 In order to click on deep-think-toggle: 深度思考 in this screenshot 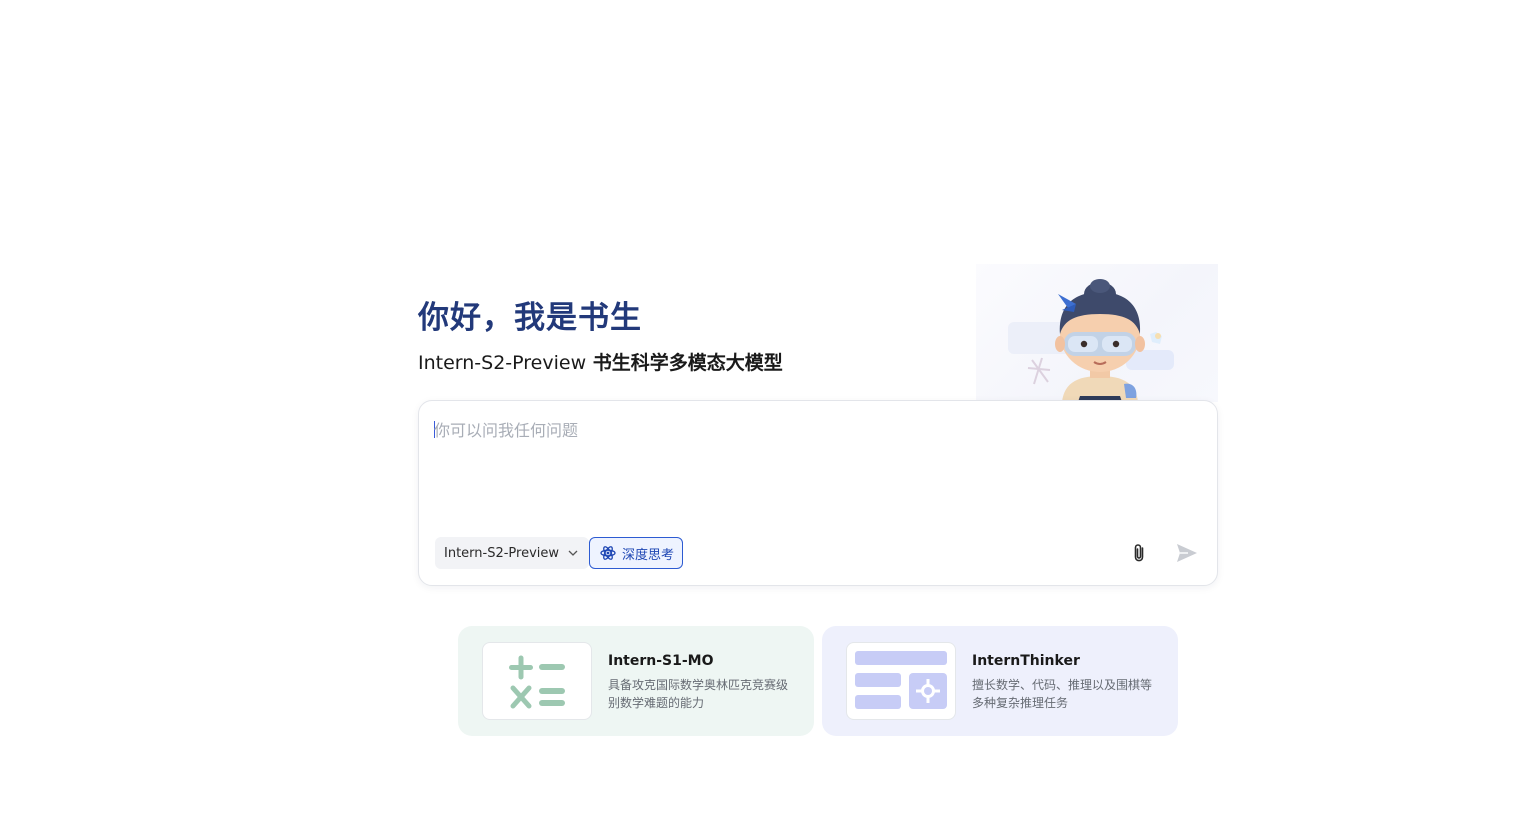, I will do `click(636, 553)`.